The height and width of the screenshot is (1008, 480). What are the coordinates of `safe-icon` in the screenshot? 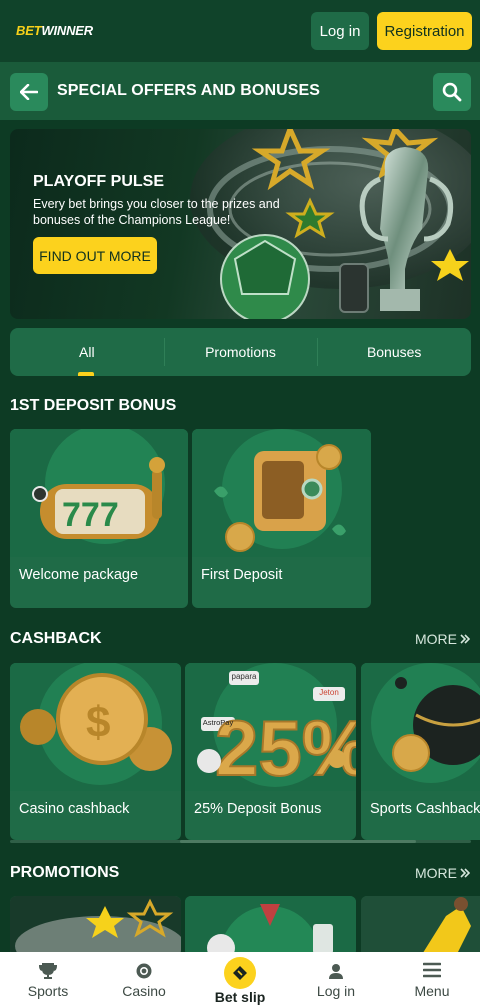 It's located at (281, 493).